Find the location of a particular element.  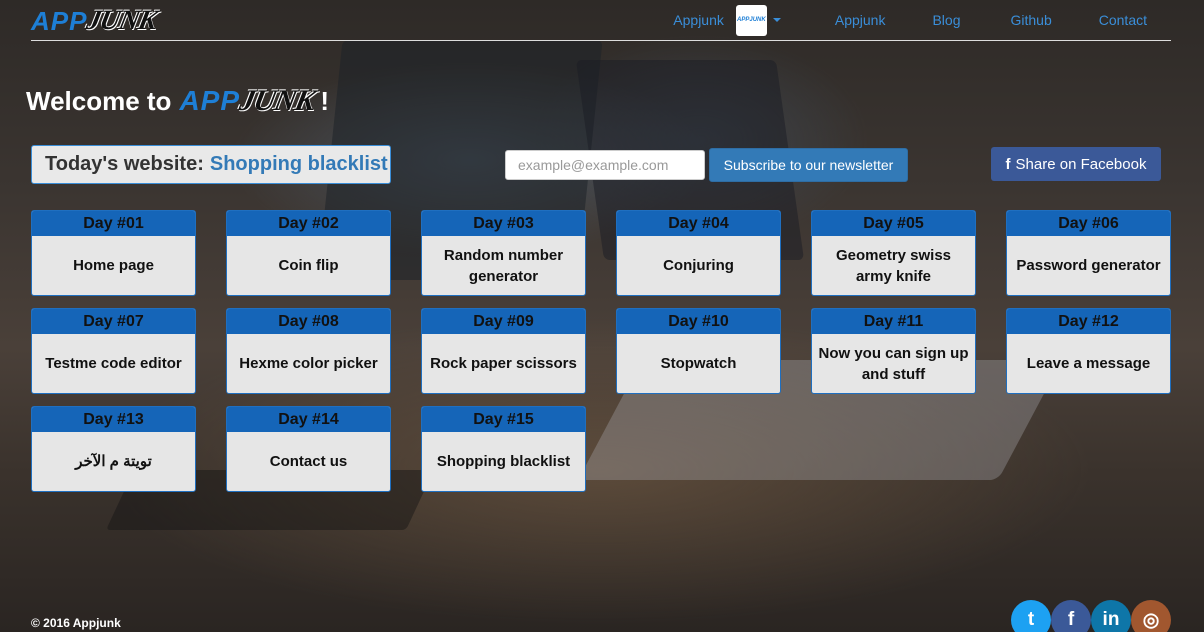

day-card: Day #05 Geometry swiss army knife is located at coordinates (893, 253).